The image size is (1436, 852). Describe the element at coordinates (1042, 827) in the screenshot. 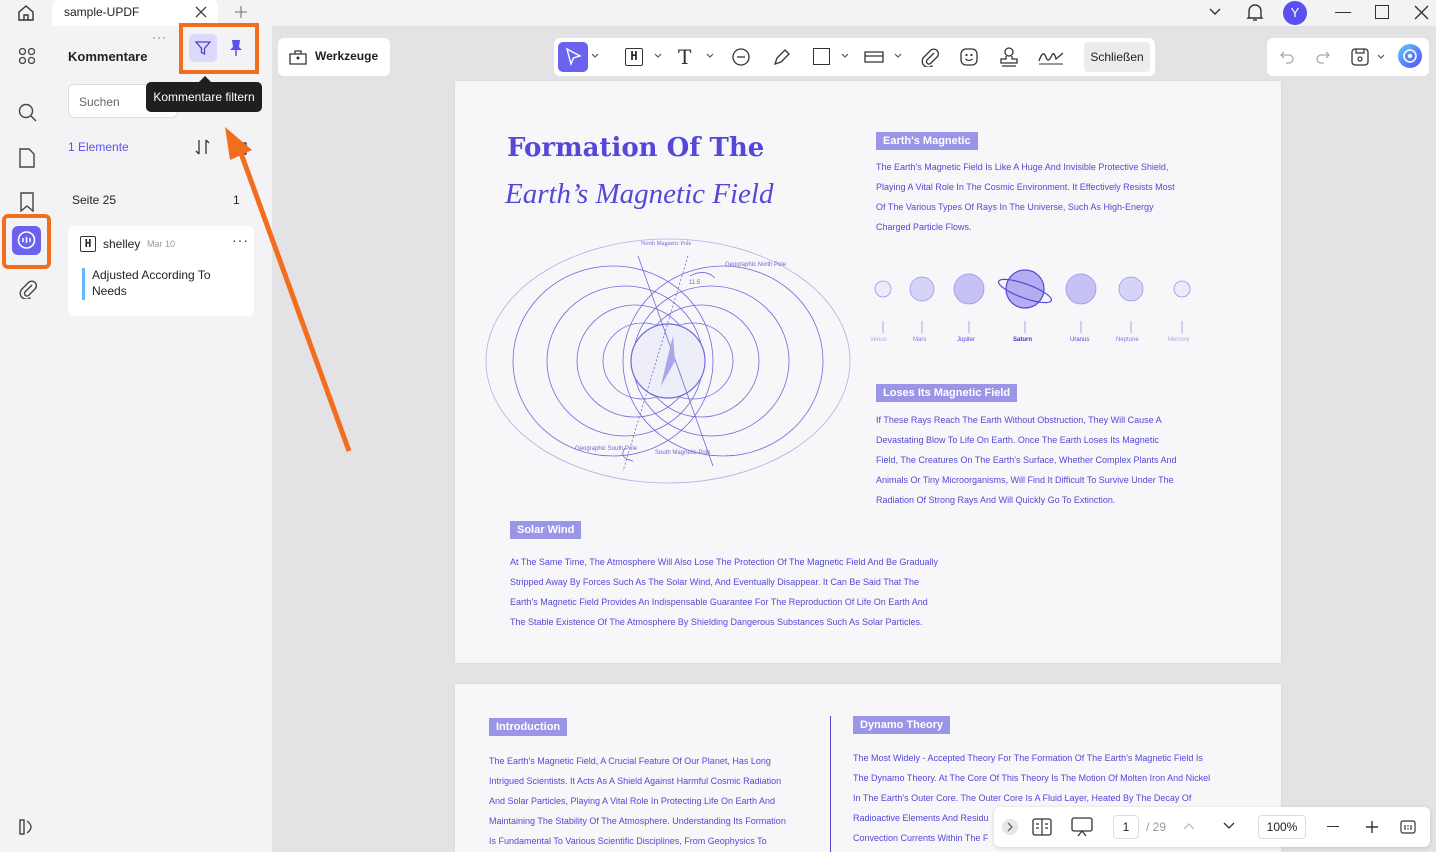

I see `page-layout-icon` at that location.